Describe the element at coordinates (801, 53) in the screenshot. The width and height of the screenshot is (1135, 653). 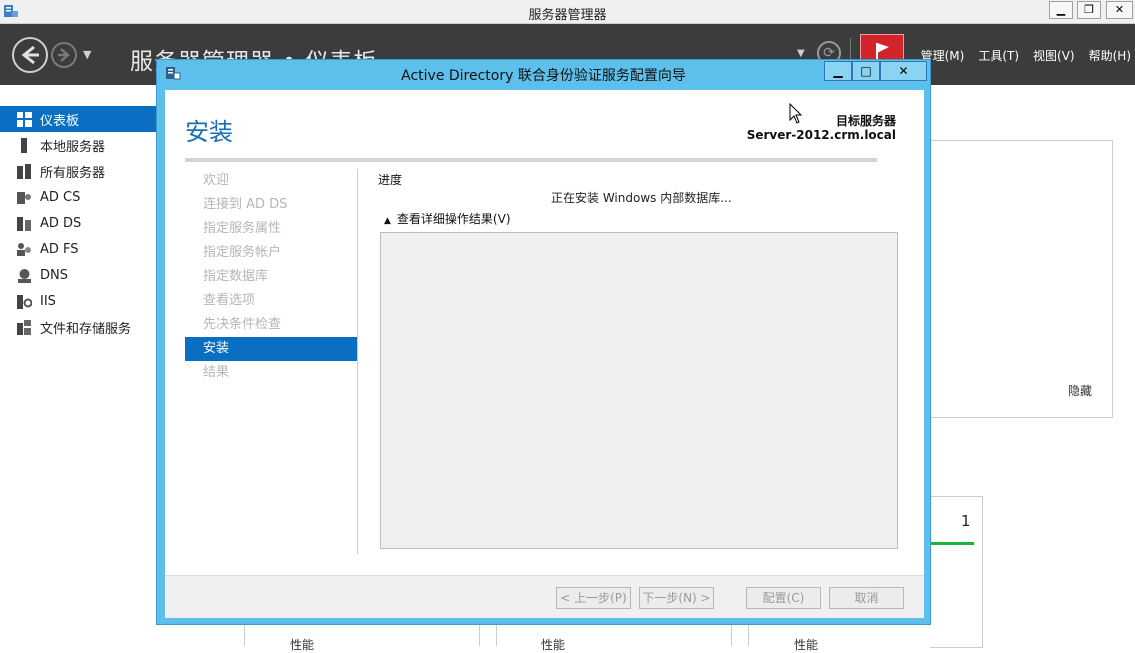
I see `chevron-down-icon: ▼` at that location.